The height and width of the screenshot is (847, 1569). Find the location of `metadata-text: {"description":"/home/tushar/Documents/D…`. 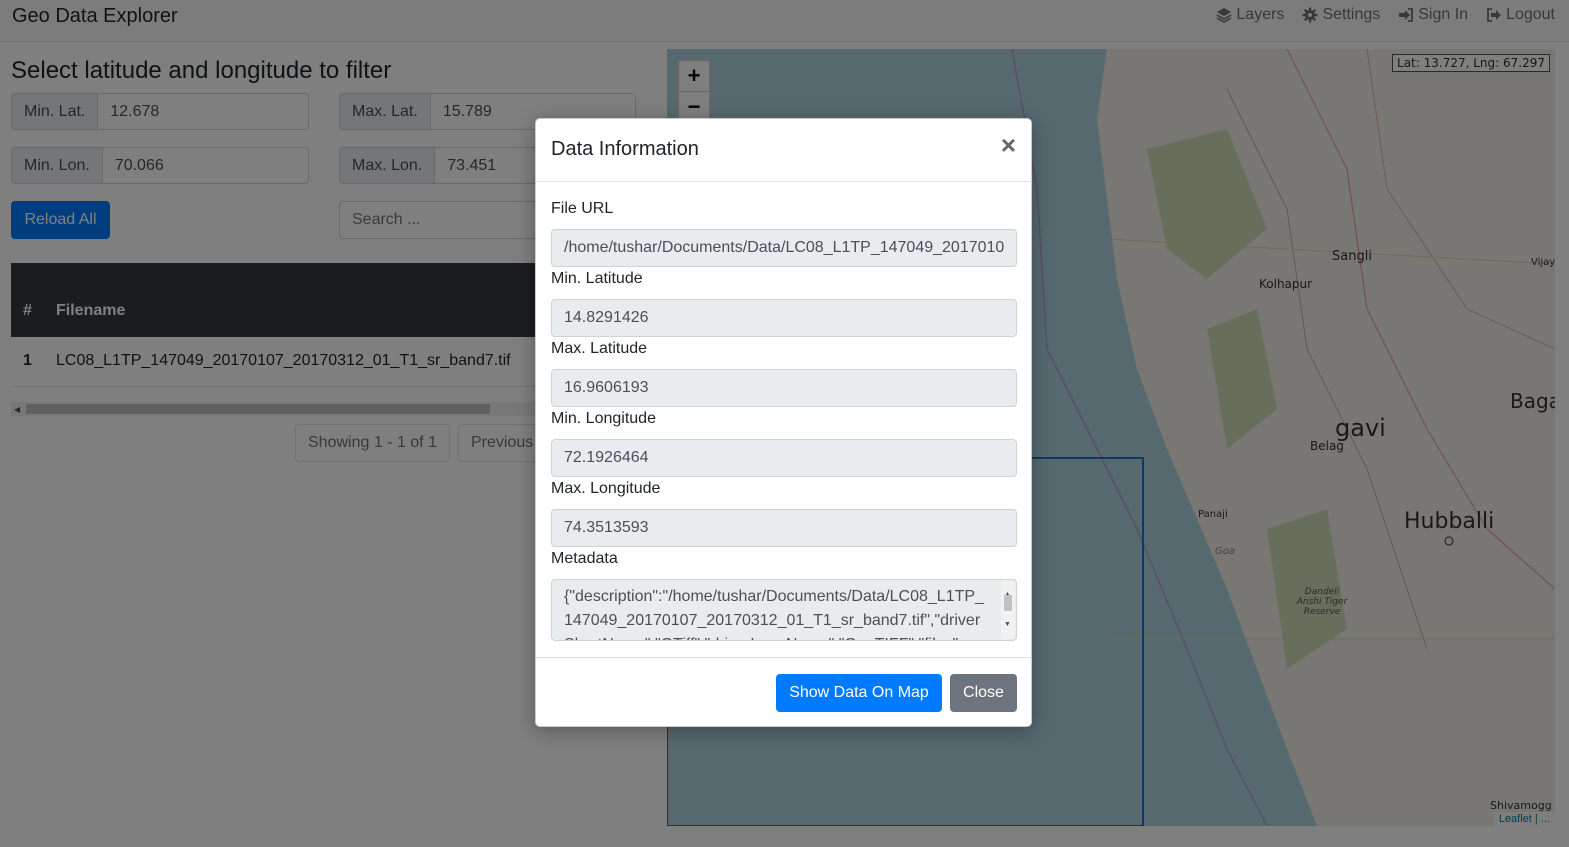

metadata-text: {"description":"/home/tushar/Documents/D… is located at coordinates (774, 614).